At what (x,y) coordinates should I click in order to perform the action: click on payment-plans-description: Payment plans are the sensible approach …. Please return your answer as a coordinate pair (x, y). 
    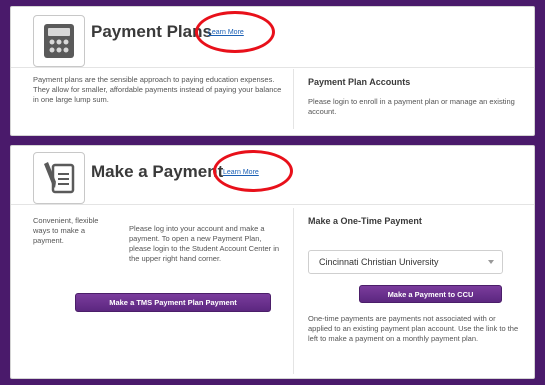
    Looking at the image, I should click on (157, 89).